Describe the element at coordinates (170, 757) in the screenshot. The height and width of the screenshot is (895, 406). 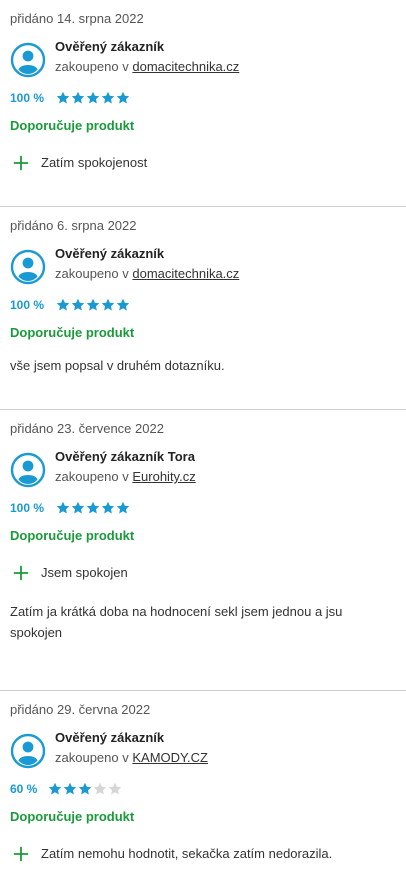
I see `store-link: KAMODY.CZ` at that location.